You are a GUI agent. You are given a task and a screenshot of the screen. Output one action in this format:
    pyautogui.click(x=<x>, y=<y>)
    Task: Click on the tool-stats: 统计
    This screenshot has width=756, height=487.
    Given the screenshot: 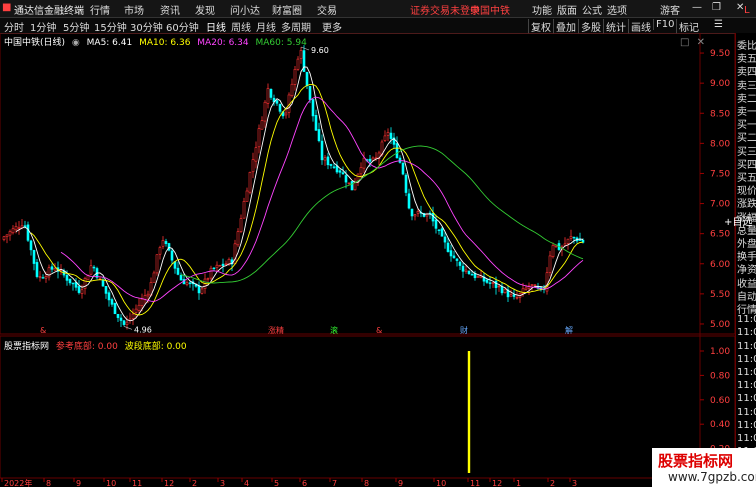 What is the action you would take?
    pyautogui.click(x=614, y=26)
    